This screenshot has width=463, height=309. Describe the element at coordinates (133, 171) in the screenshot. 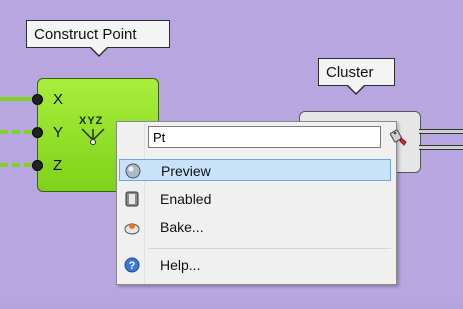

I see `preview-icon` at that location.